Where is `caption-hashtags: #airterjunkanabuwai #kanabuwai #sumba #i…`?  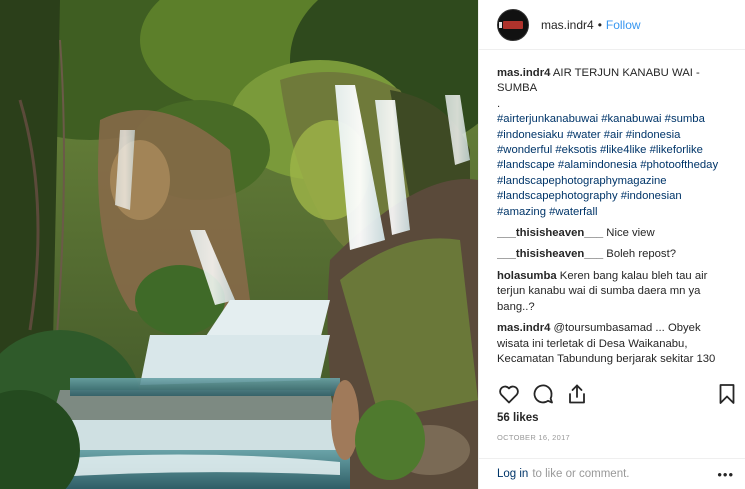
caption-hashtags: #airterjunkanabuwai #kanabuwai #sumba #i… is located at coordinates (607, 165).